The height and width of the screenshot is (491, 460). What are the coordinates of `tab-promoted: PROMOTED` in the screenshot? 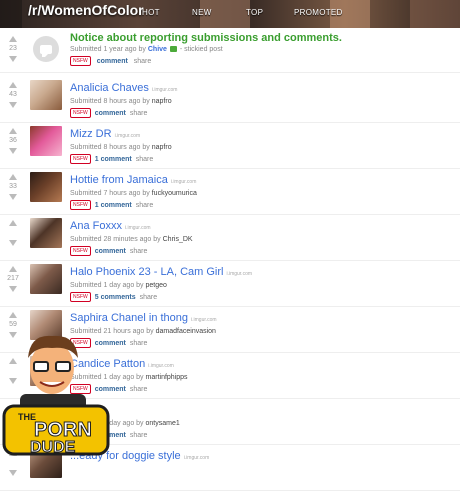 It's located at (332, 12).